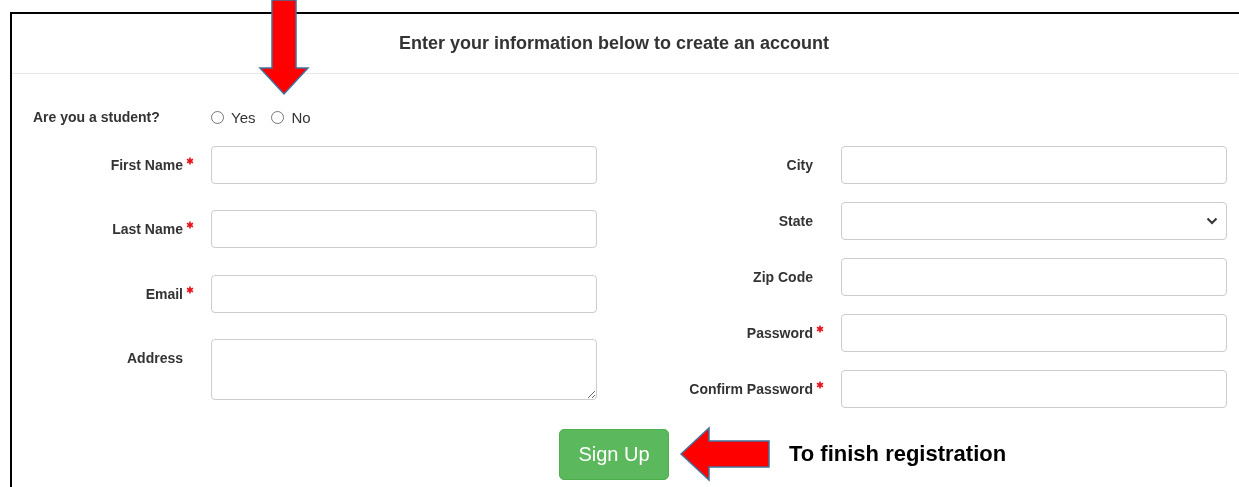 This screenshot has width=1239, height=487. Describe the element at coordinates (301, 117) in the screenshot. I see `radio-label: No` at that location.